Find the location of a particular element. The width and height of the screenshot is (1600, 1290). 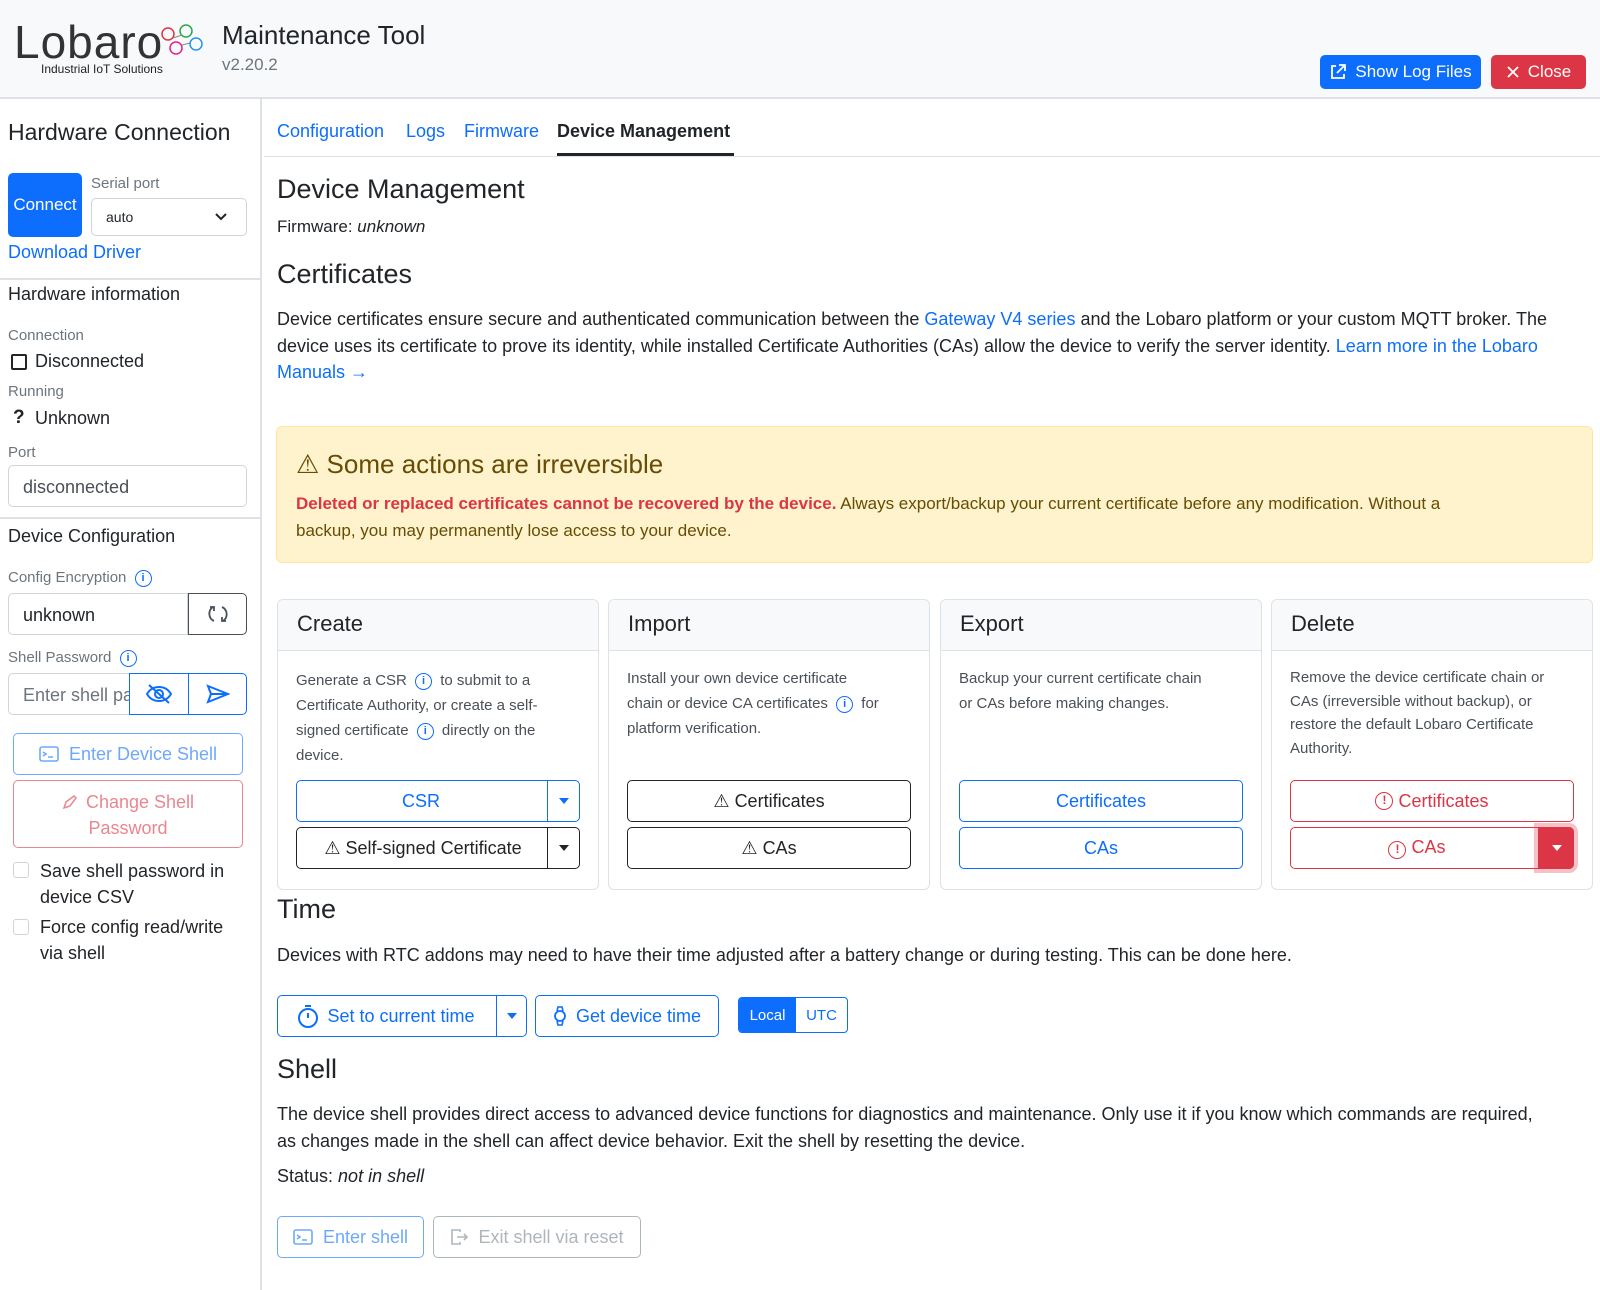

firmware-line: Firmware: unknown is located at coordinates (351, 226).